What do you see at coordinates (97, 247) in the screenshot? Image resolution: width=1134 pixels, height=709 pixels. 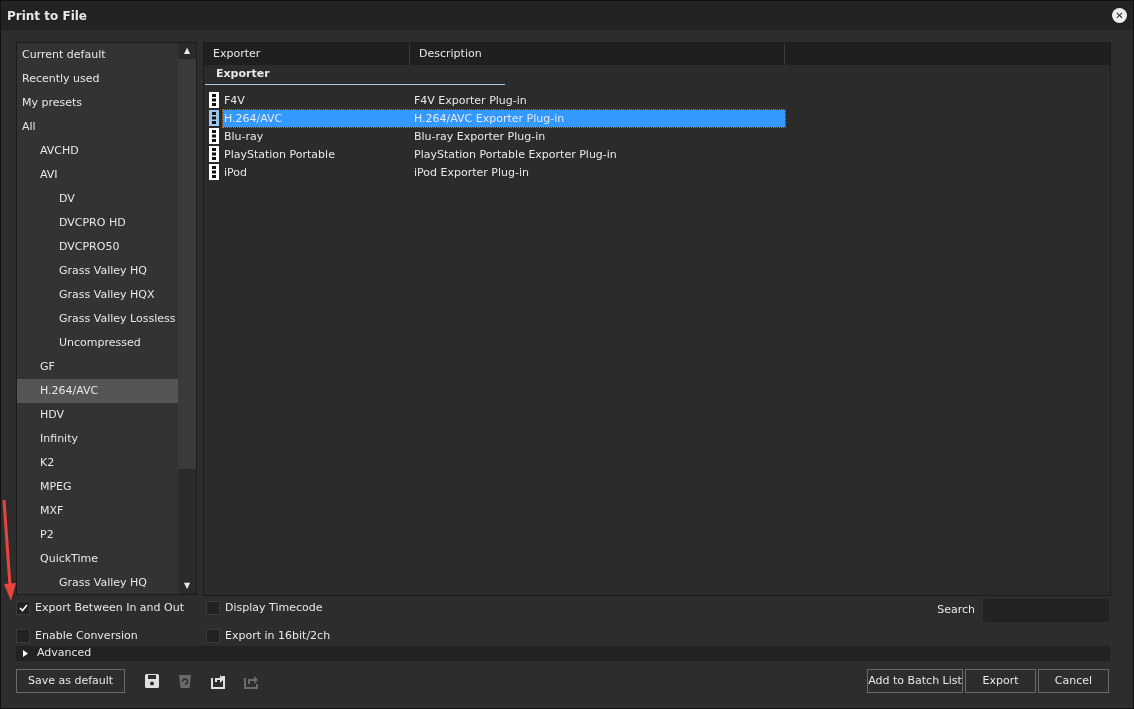 I see `tree-item: DVCPRO50` at bounding box center [97, 247].